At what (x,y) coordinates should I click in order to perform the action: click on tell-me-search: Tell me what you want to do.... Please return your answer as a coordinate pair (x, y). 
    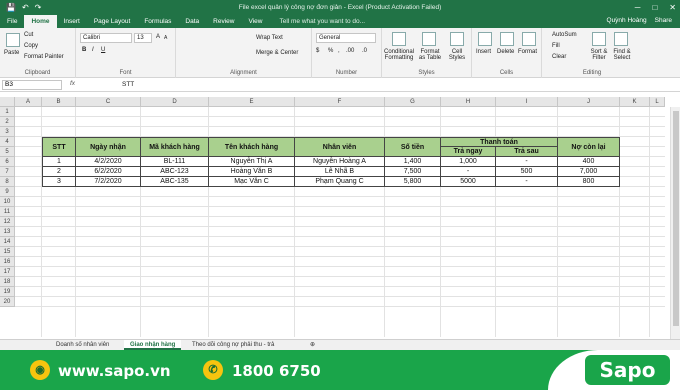
    Looking at the image, I should click on (322, 21).